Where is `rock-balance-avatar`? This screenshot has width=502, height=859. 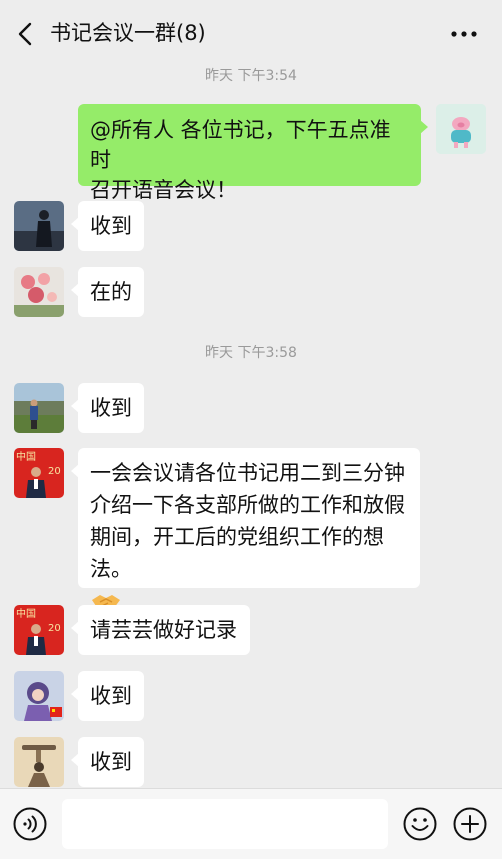 rock-balance-avatar is located at coordinates (39, 762).